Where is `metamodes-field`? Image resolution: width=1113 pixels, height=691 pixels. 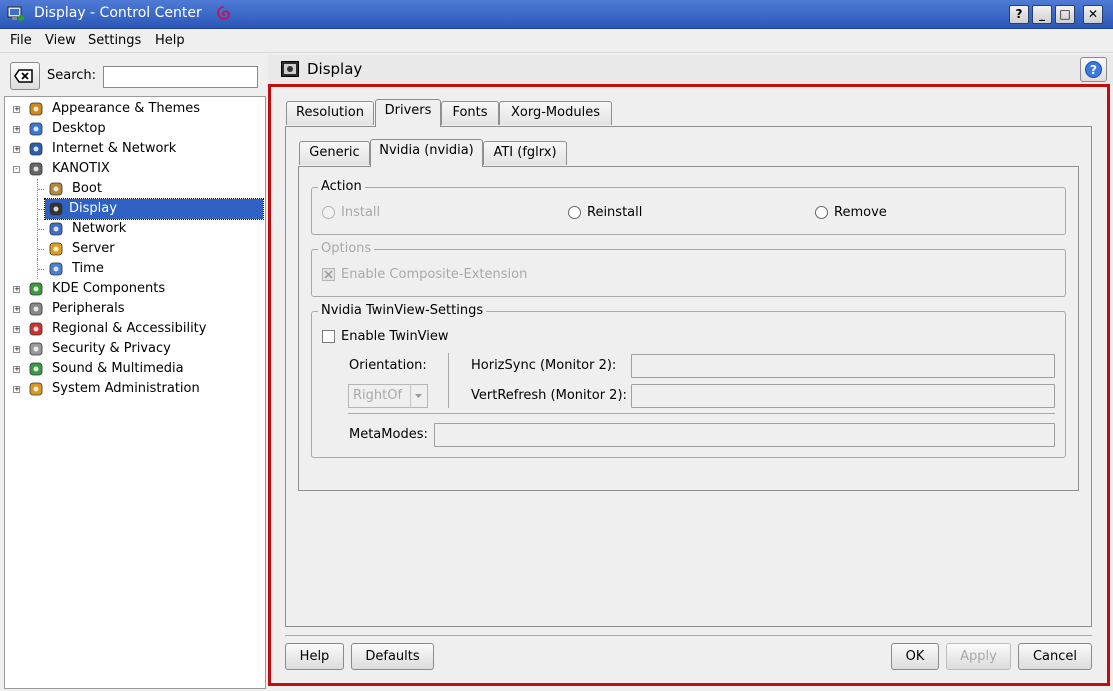
metamodes-field is located at coordinates (744, 435).